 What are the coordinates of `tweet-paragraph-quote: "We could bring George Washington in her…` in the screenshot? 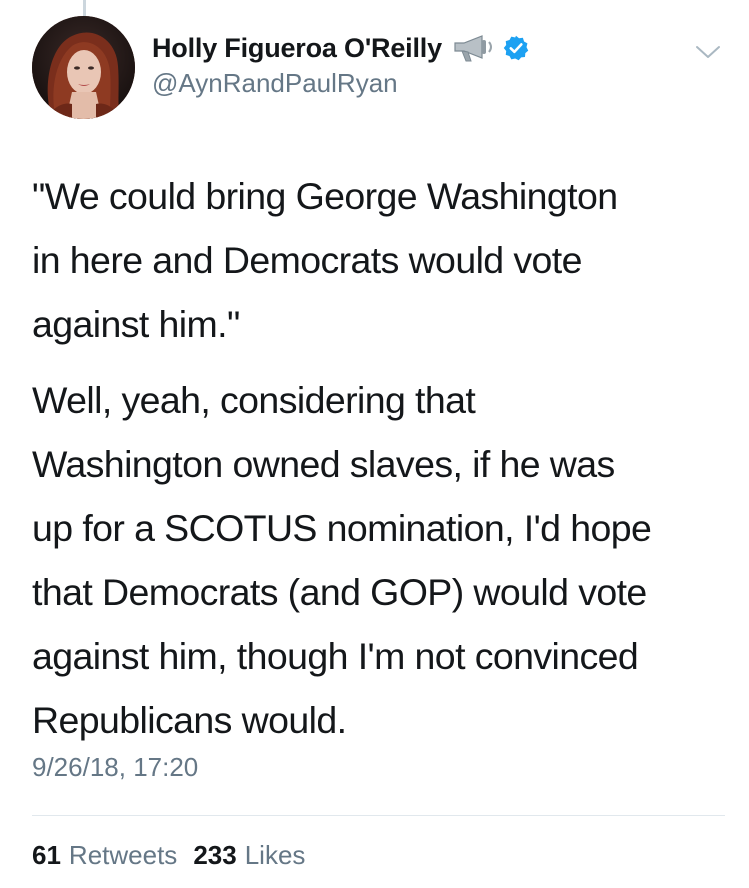 It's located at (325, 260).